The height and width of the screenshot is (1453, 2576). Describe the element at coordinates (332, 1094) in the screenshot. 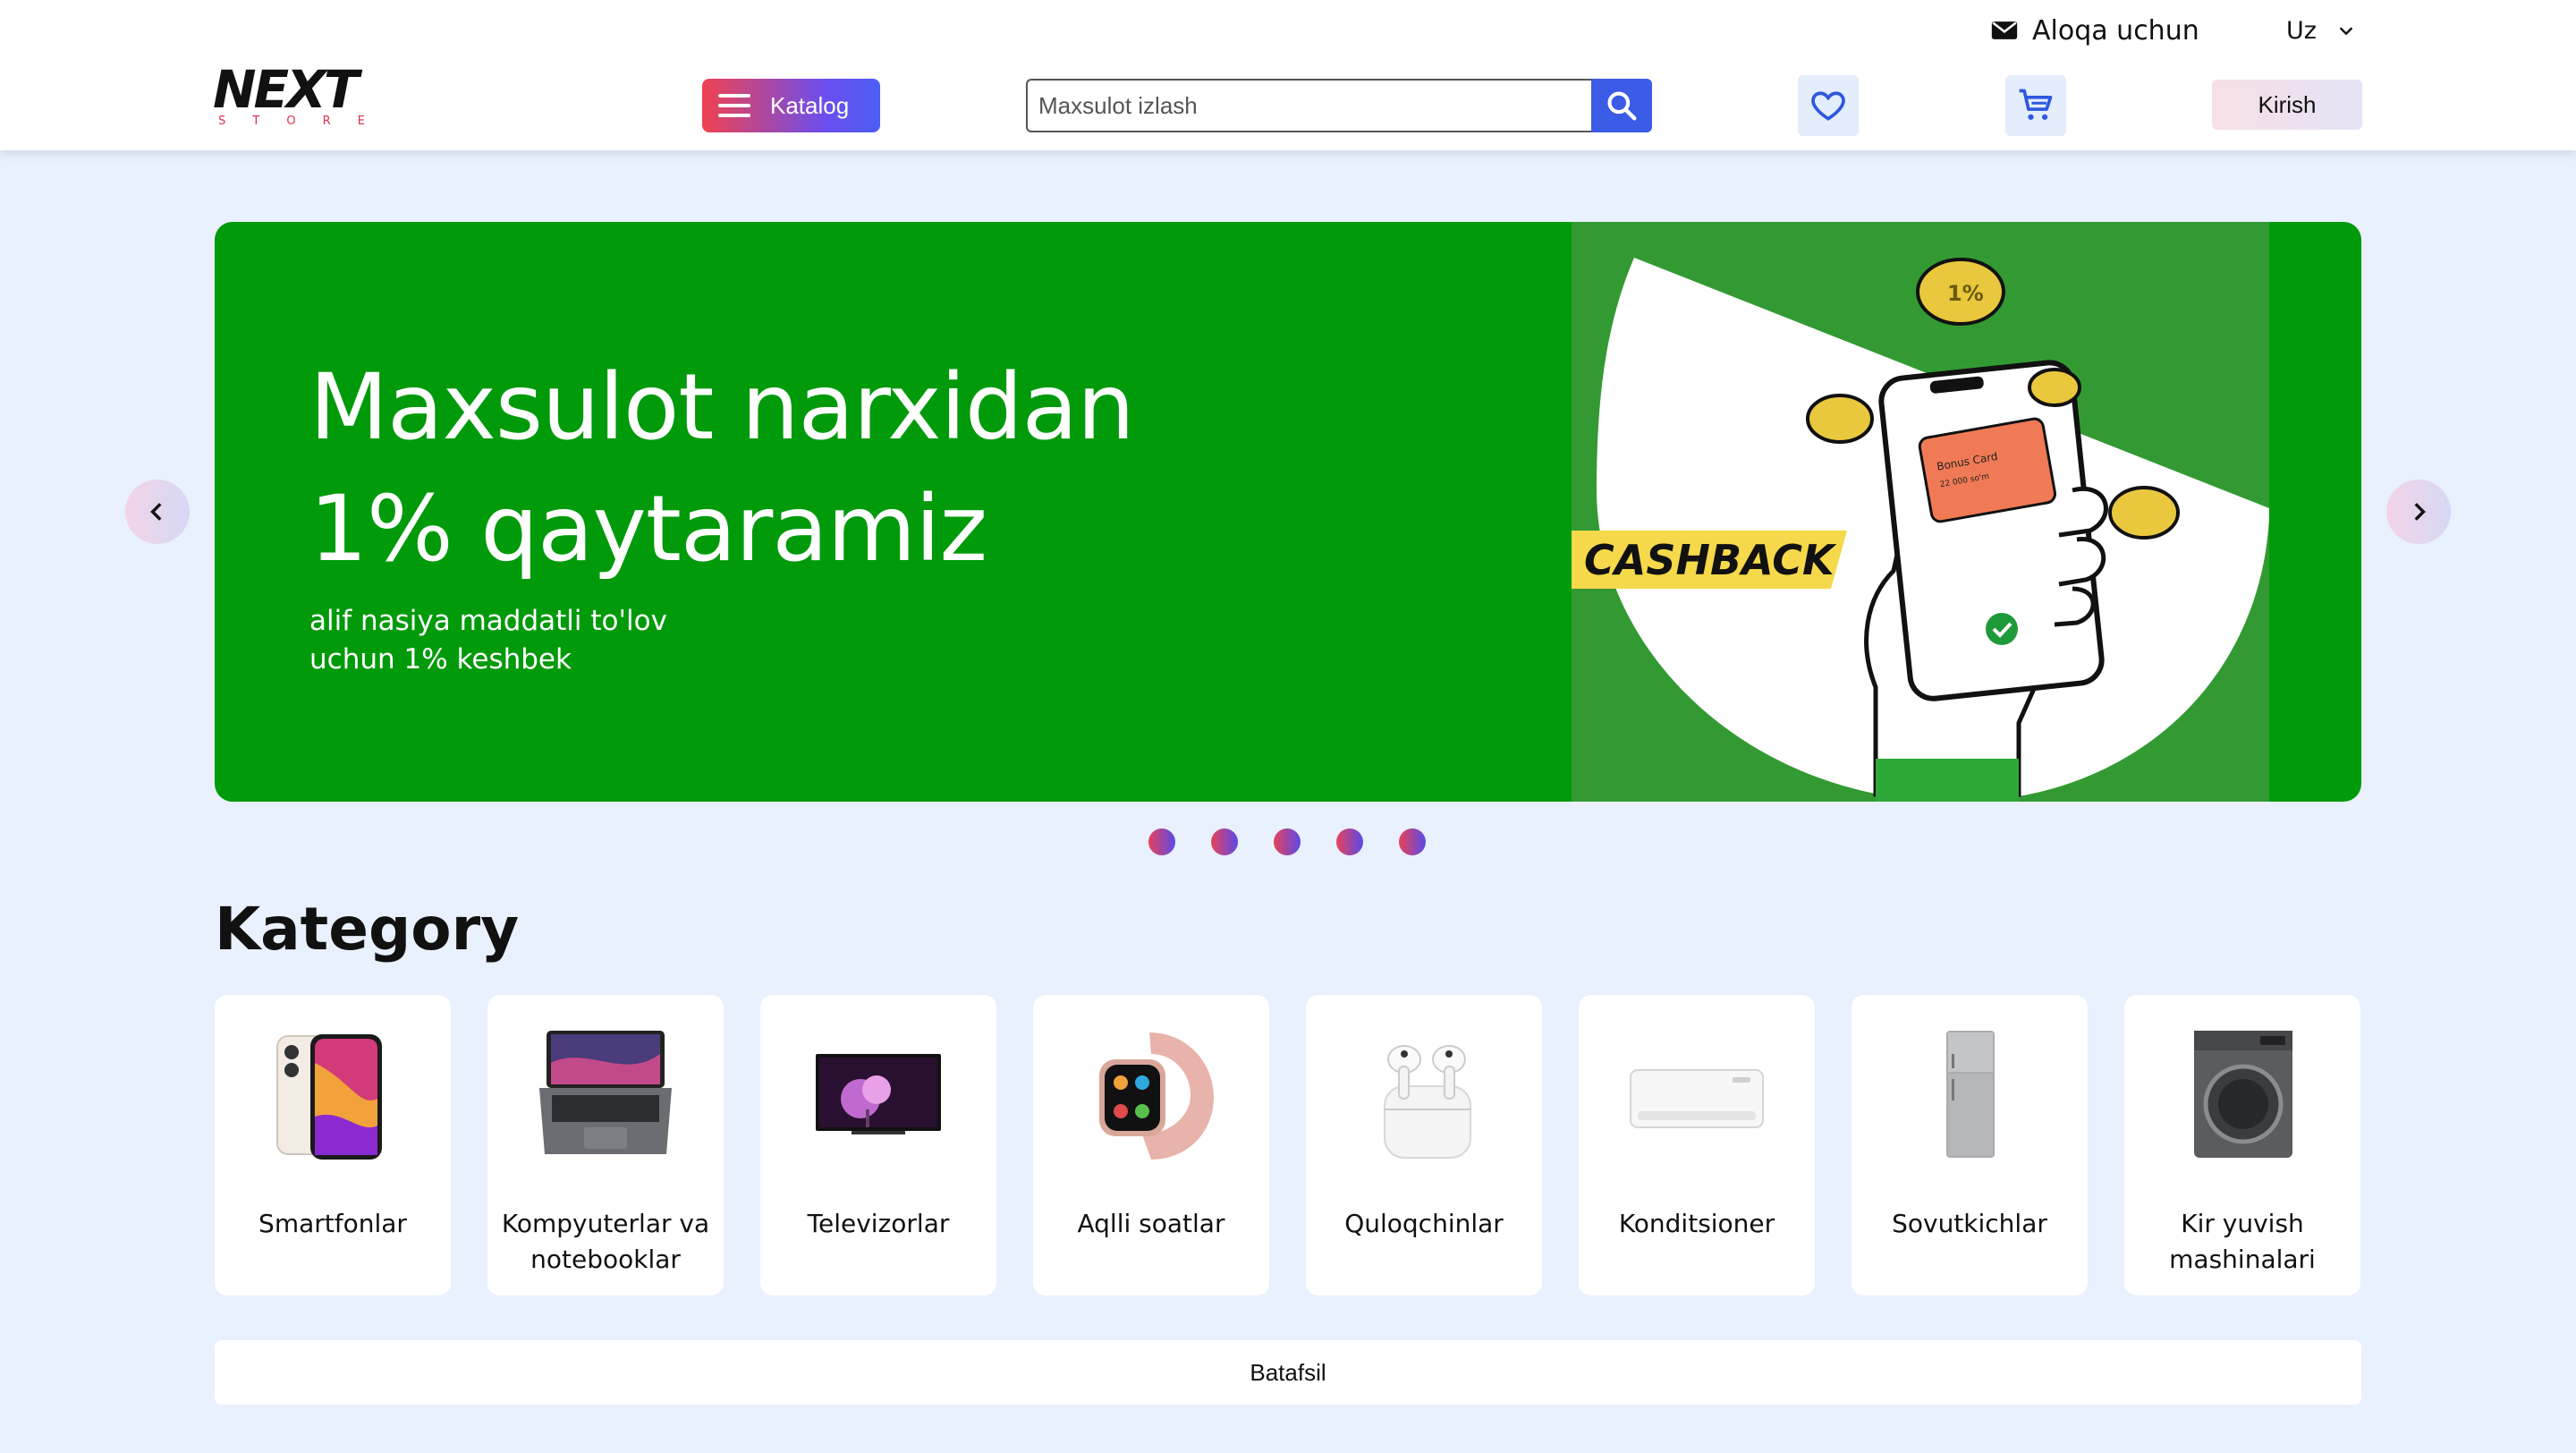

I see `smartphone-image` at that location.